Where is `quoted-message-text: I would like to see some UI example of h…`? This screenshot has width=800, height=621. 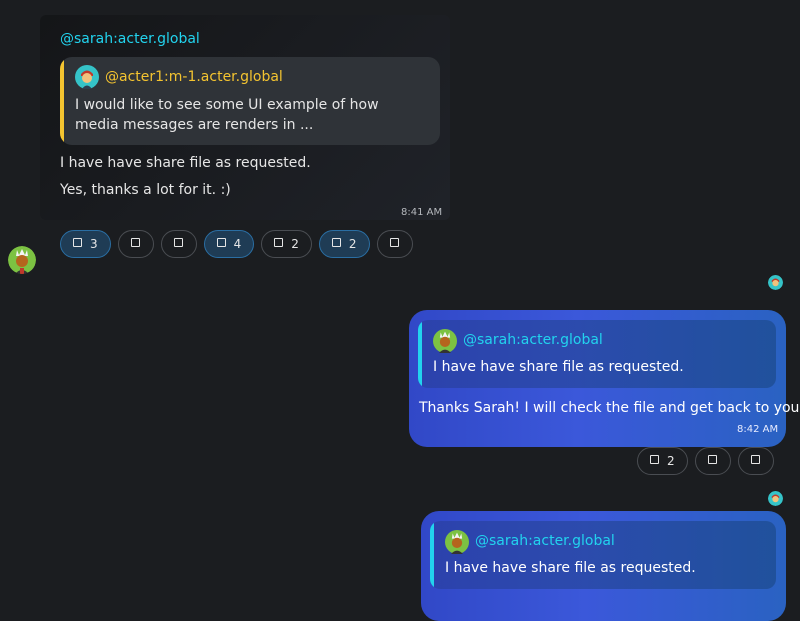
quoted-message-text: I would like to see some UI example of h… is located at coordinates (227, 115).